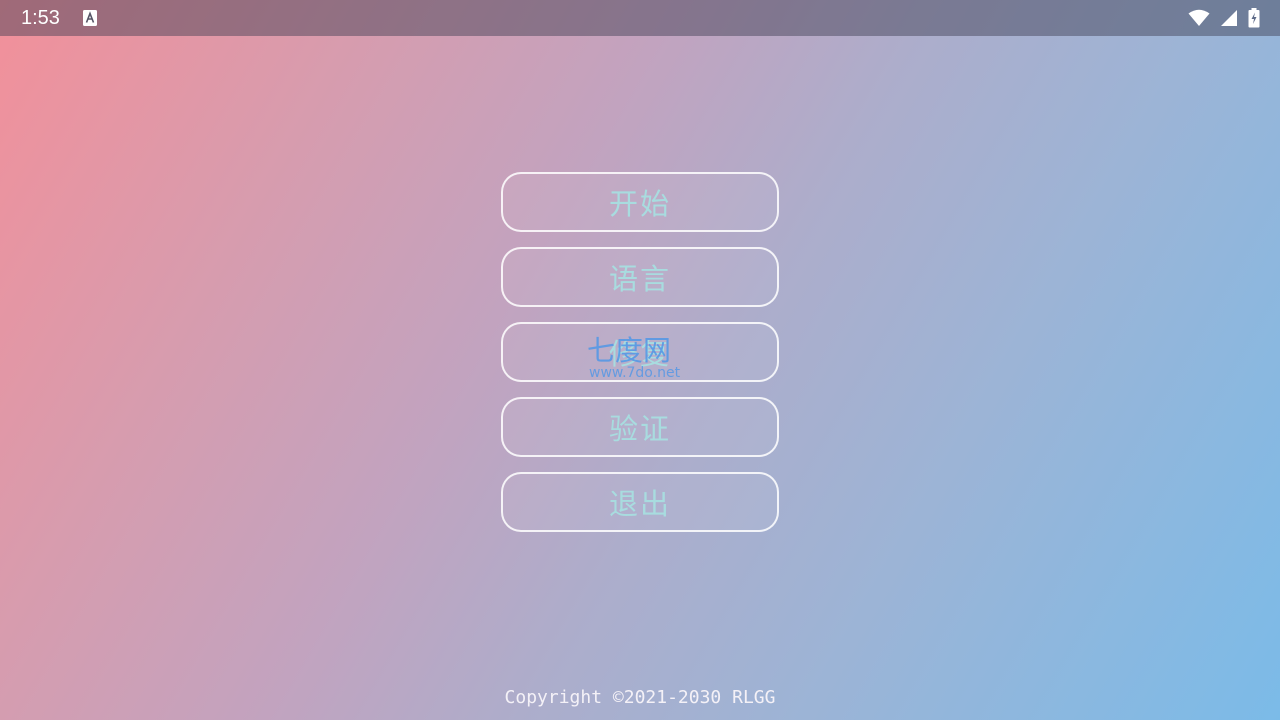 Image resolution: width=1280 pixels, height=720 pixels. What do you see at coordinates (90, 18) in the screenshot?
I see `a-notification-icon` at bounding box center [90, 18].